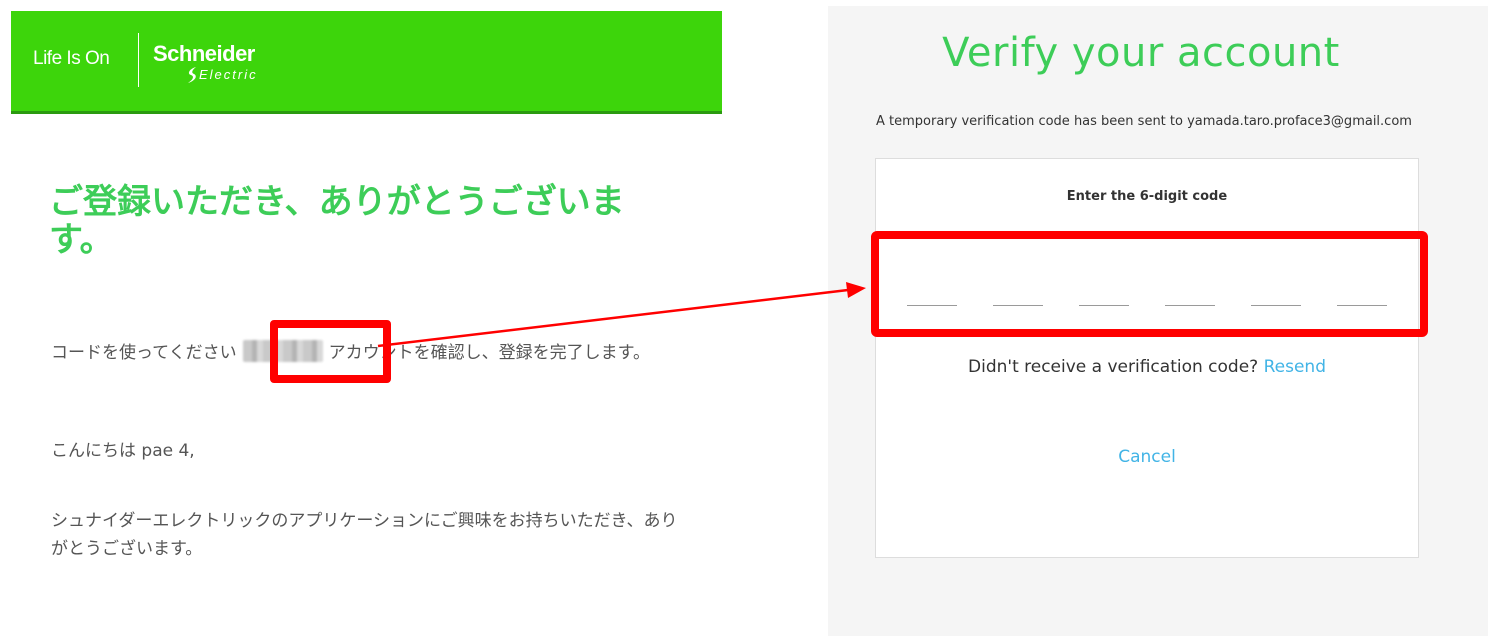  I want to click on email-header: Life Is On Schneider Electric, so click(366, 62).